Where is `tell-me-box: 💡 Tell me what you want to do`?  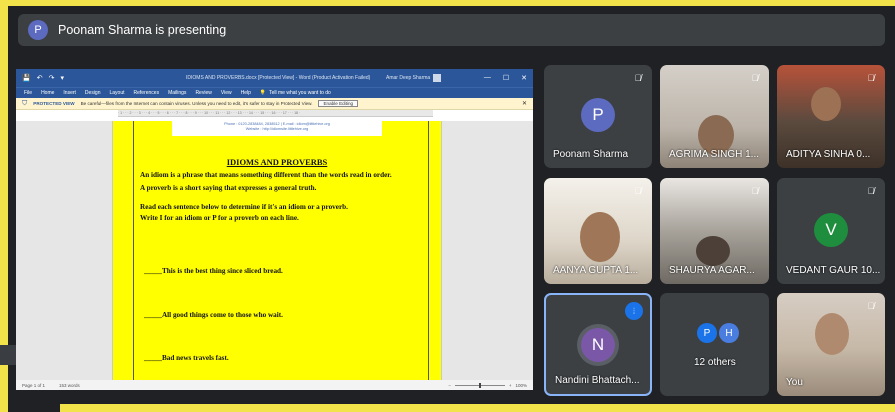
tell-me-box: 💡 Tell me what you want to do is located at coordinates (295, 93).